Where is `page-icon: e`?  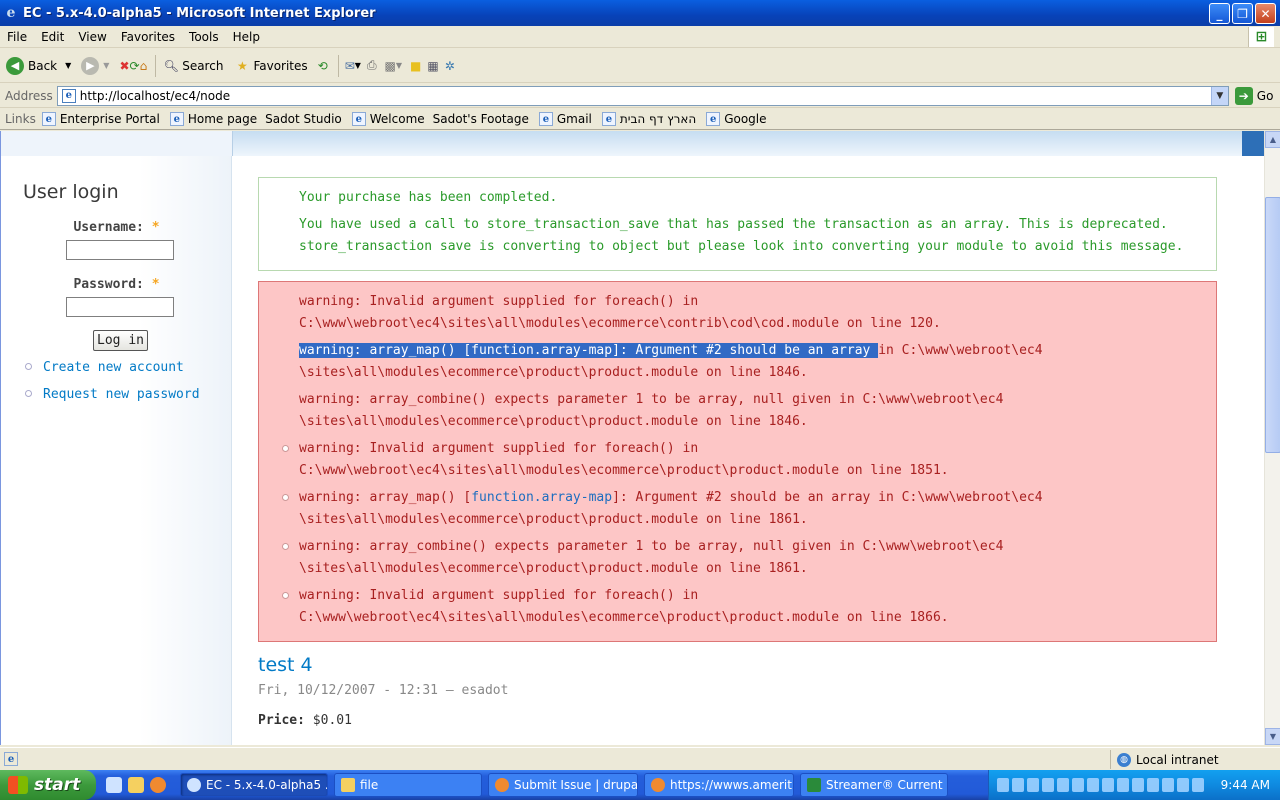 page-icon: e is located at coordinates (68, 95).